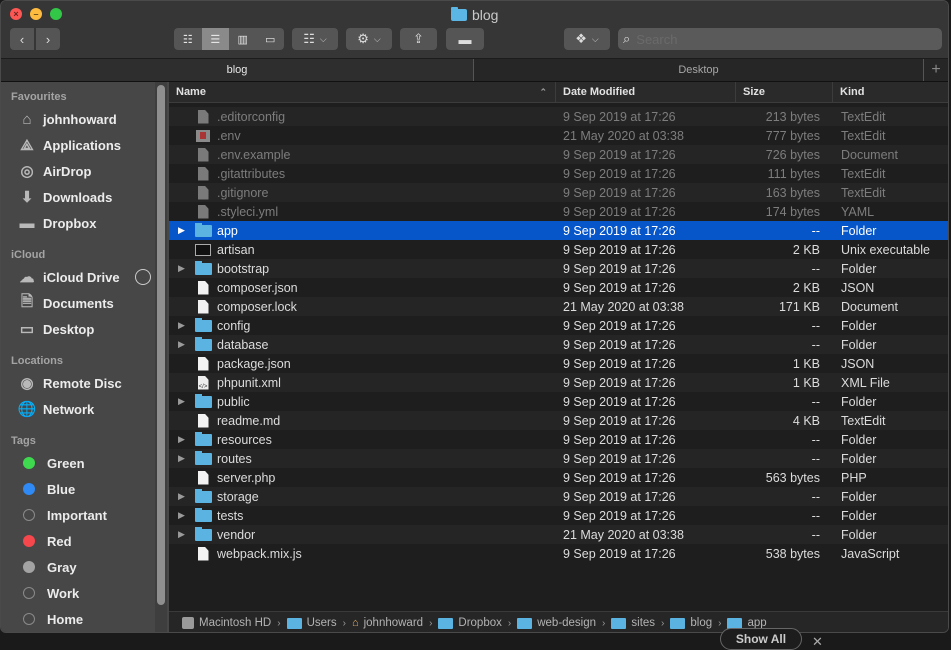 The width and height of the screenshot is (951, 650). What do you see at coordinates (22, 39) in the screenshot?
I see `back-button: ‹` at bounding box center [22, 39].